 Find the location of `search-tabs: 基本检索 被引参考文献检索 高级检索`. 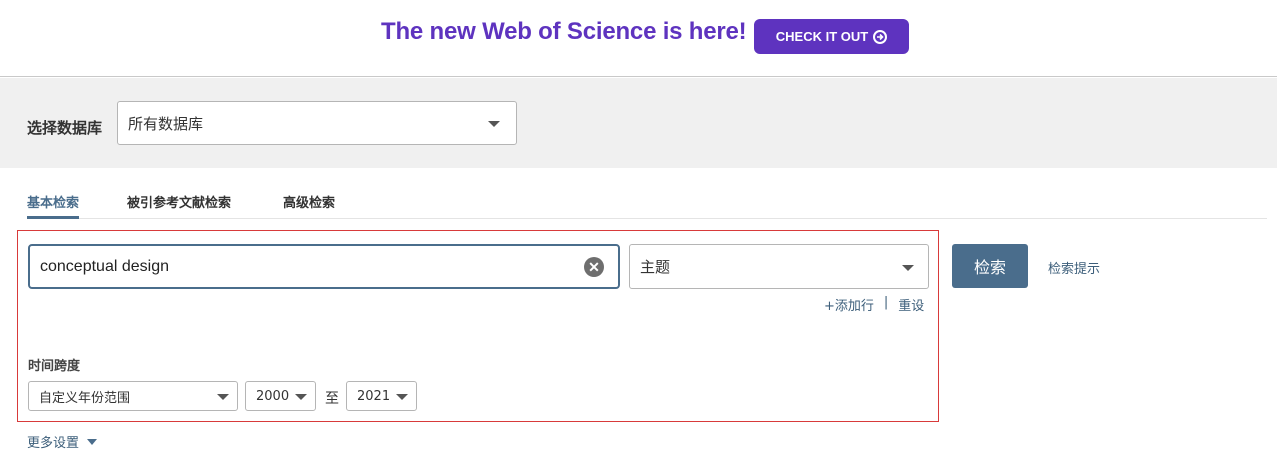

search-tabs: 基本检索 被引参考文献检索 高级检索 is located at coordinates (647, 205).